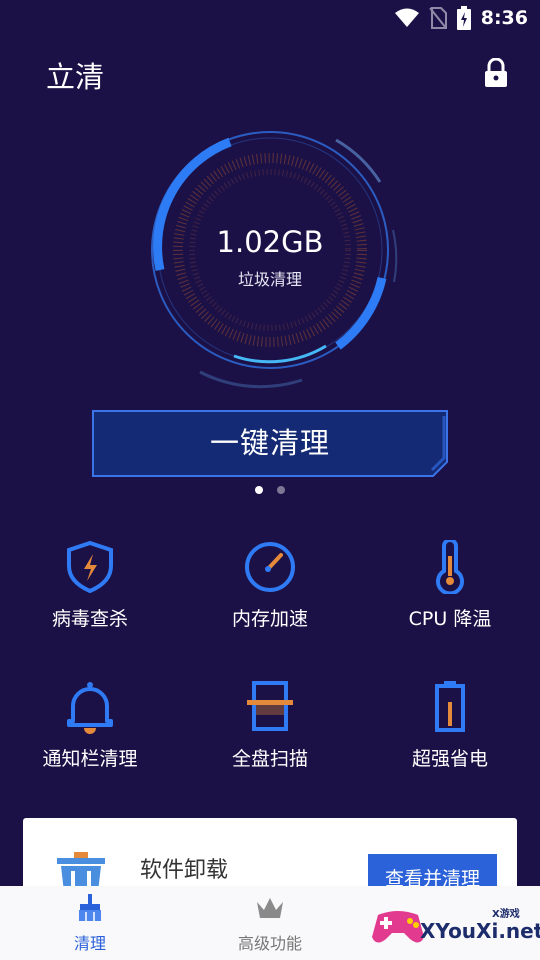 The image size is (540, 960). I want to click on one-key-clean-label: 一键清理, so click(269, 443).